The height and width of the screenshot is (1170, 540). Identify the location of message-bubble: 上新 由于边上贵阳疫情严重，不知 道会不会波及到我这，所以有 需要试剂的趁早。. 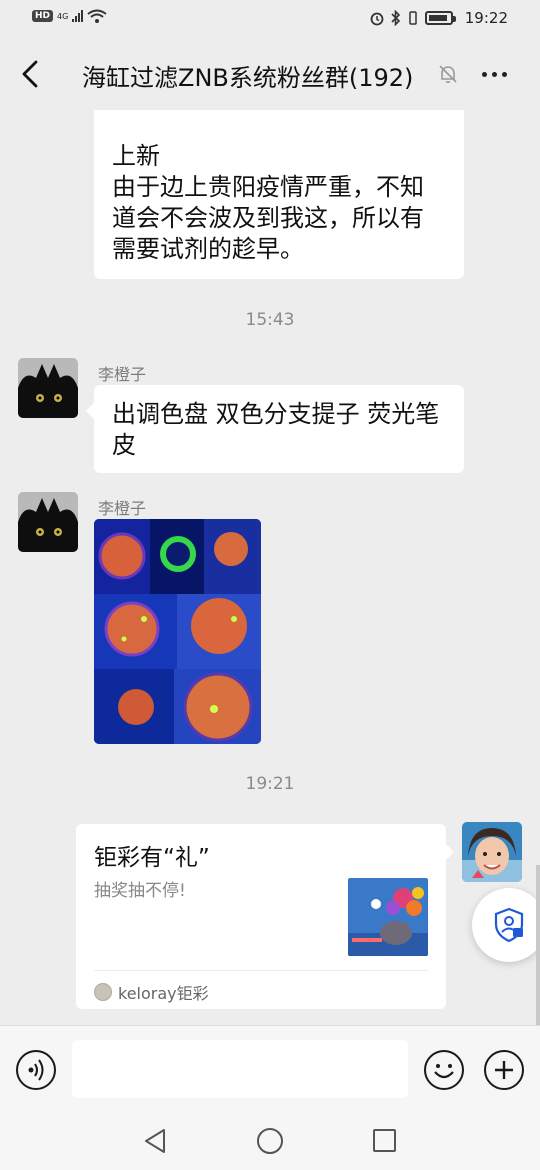
(279, 194).